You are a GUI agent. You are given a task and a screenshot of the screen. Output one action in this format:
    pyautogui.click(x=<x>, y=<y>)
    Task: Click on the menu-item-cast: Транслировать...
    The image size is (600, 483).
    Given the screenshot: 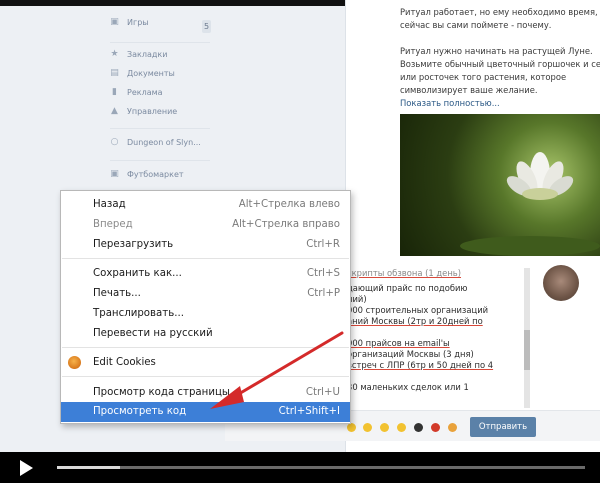 What is the action you would take?
    pyautogui.click(x=205, y=314)
    